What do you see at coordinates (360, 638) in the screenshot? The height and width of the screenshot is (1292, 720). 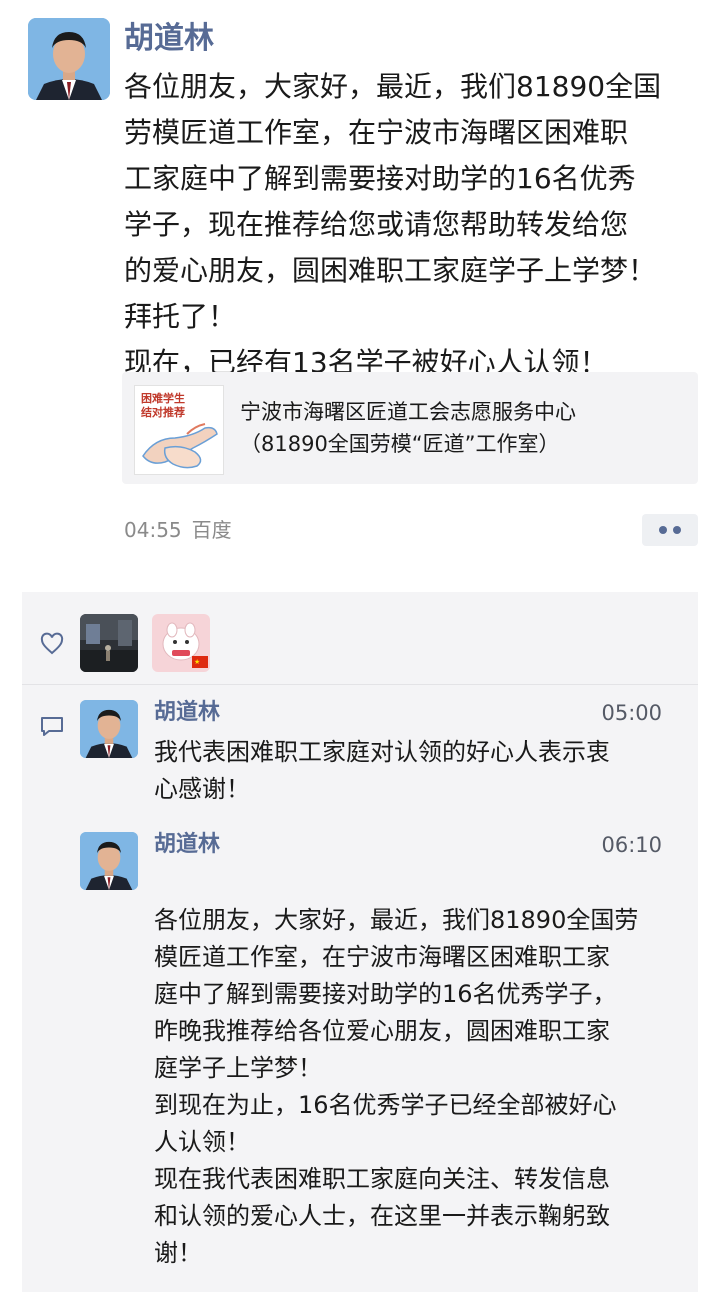 I see `likes-row: ★` at bounding box center [360, 638].